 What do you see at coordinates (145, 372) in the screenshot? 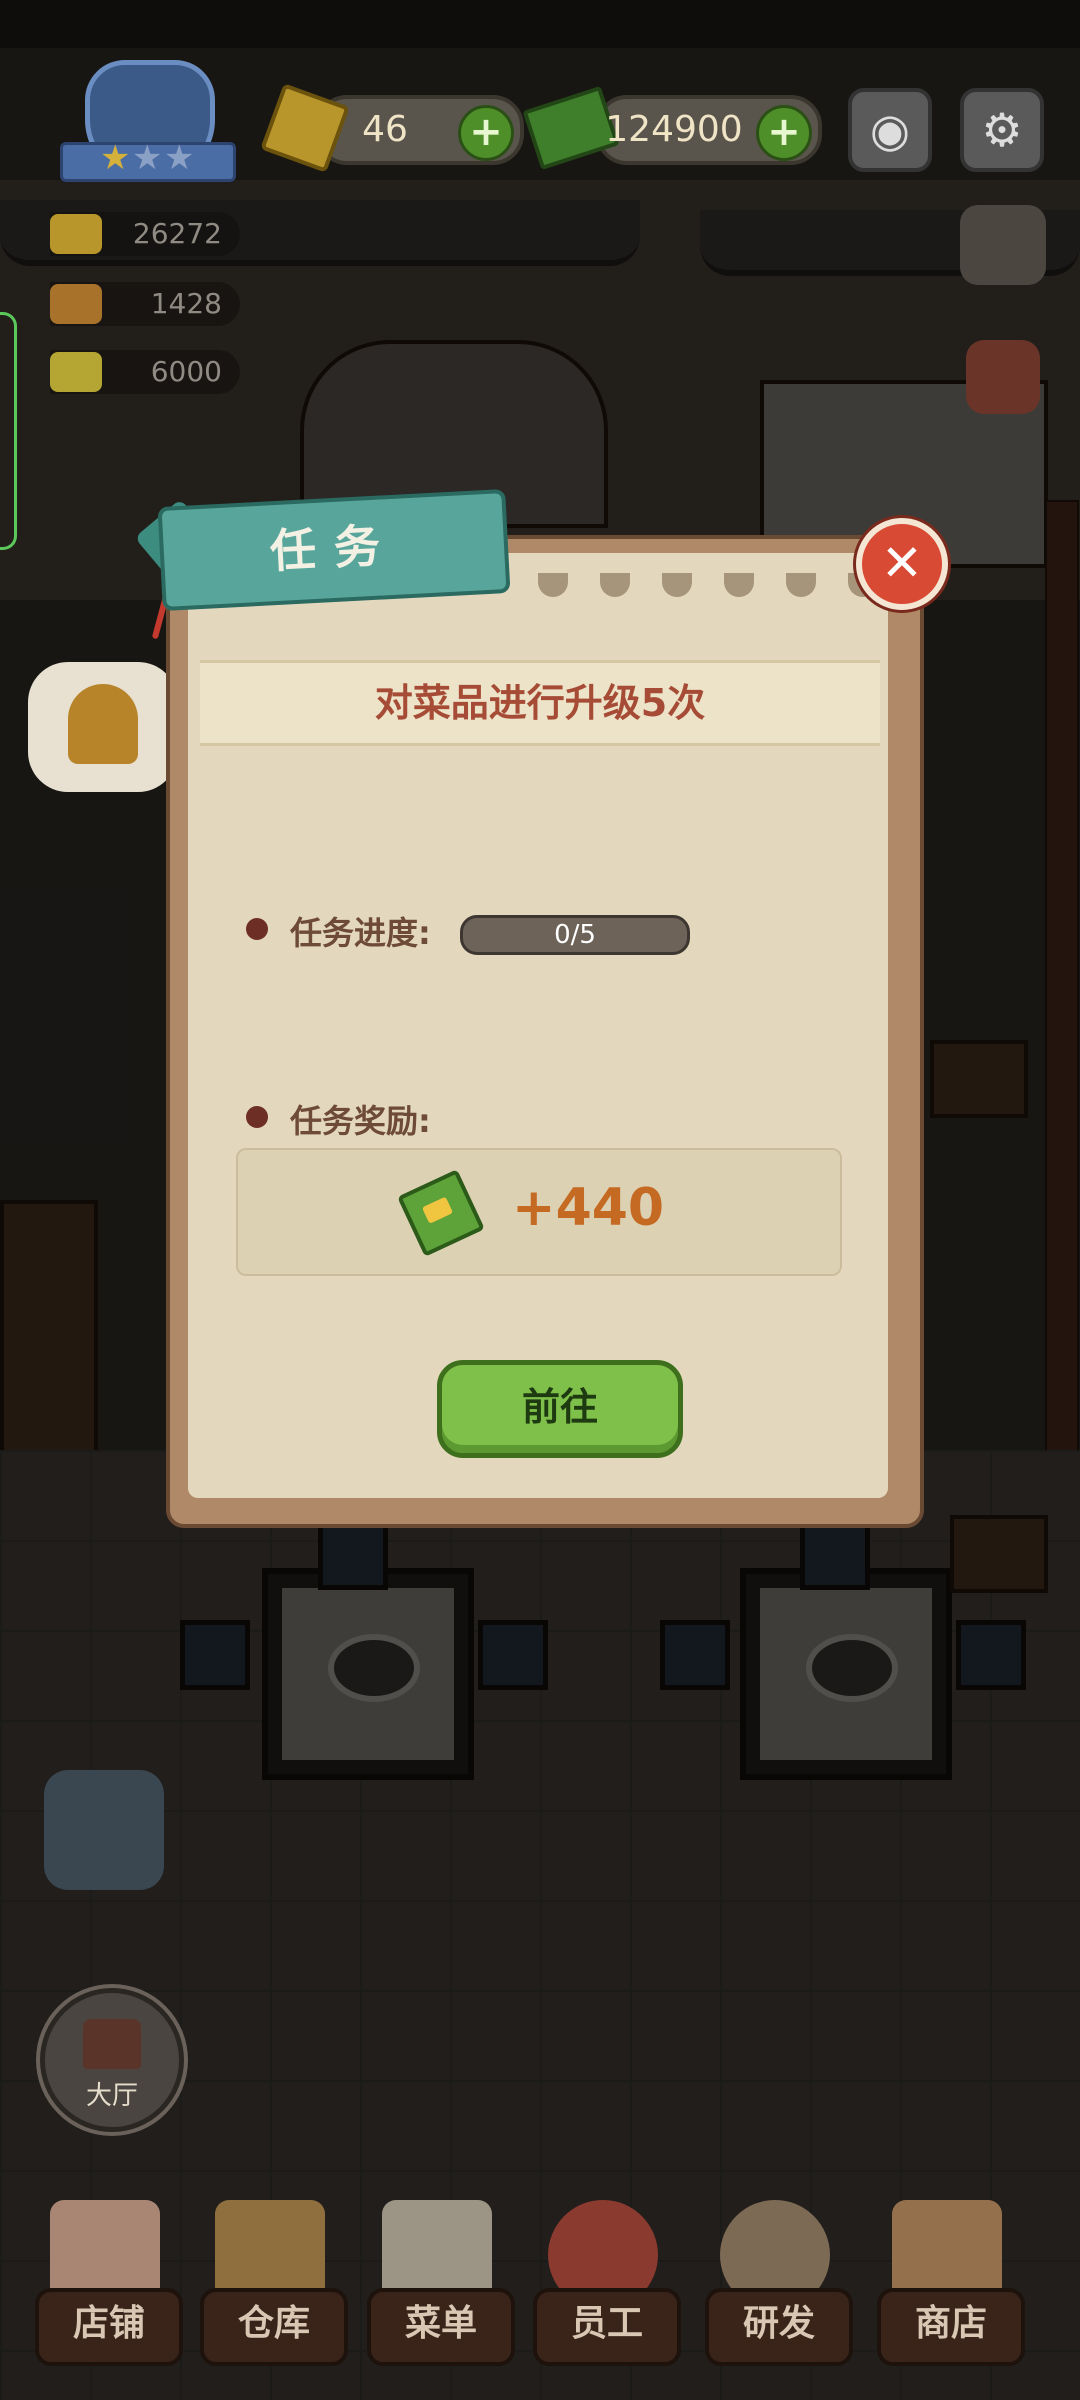
I see `stat-row: 6000` at bounding box center [145, 372].